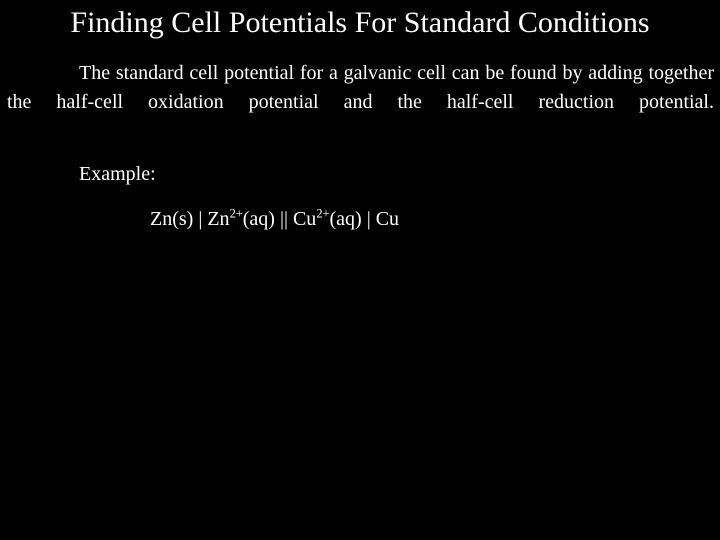 The width and height of the screenshot is (720, 540). I want to click on copper-ion-symbol: Cu, so click(304, 219).